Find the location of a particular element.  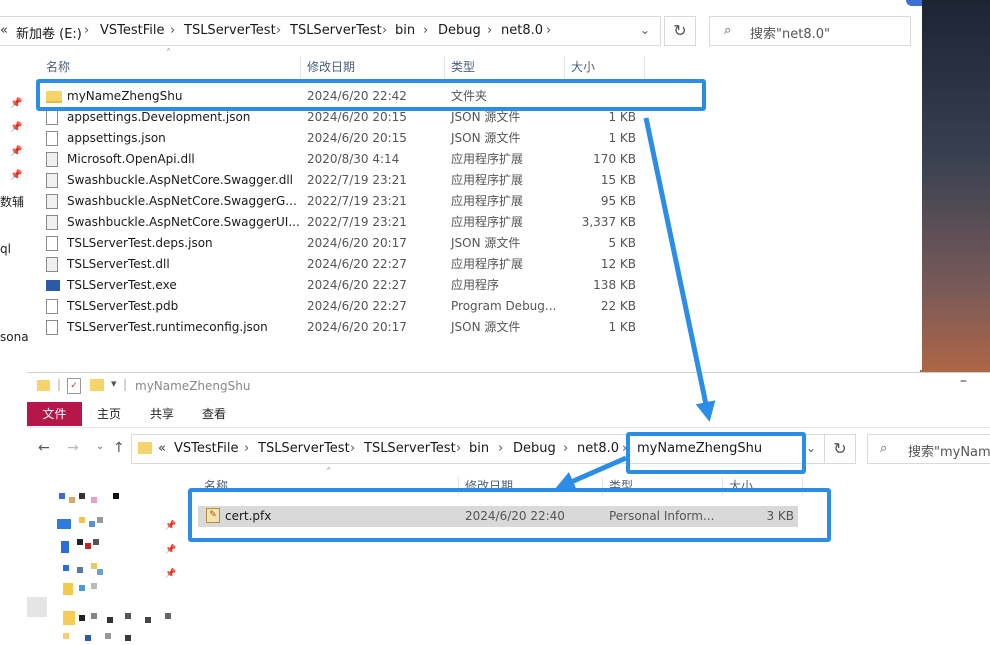

arrow-to-address is located at coordinates (679, 269).